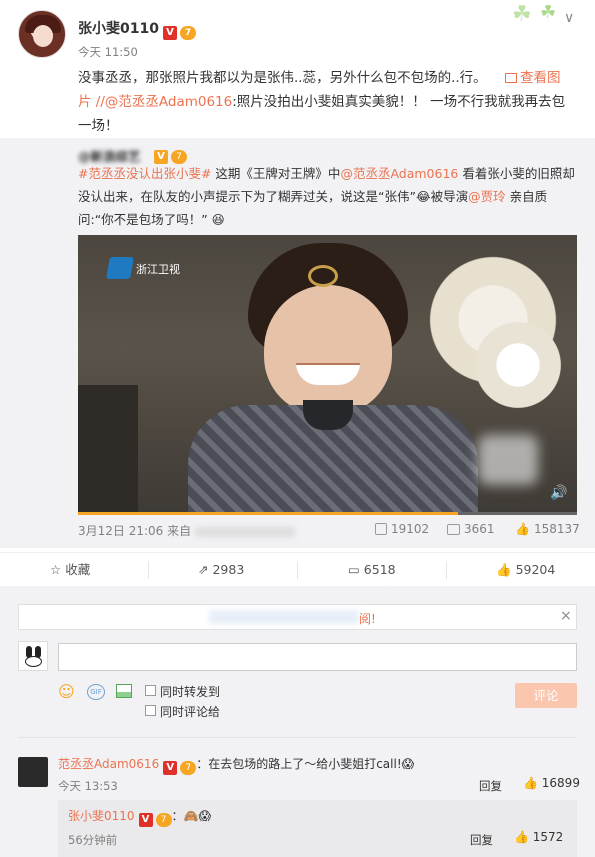  I want to click on current-user-avatar, so click(33, 656).